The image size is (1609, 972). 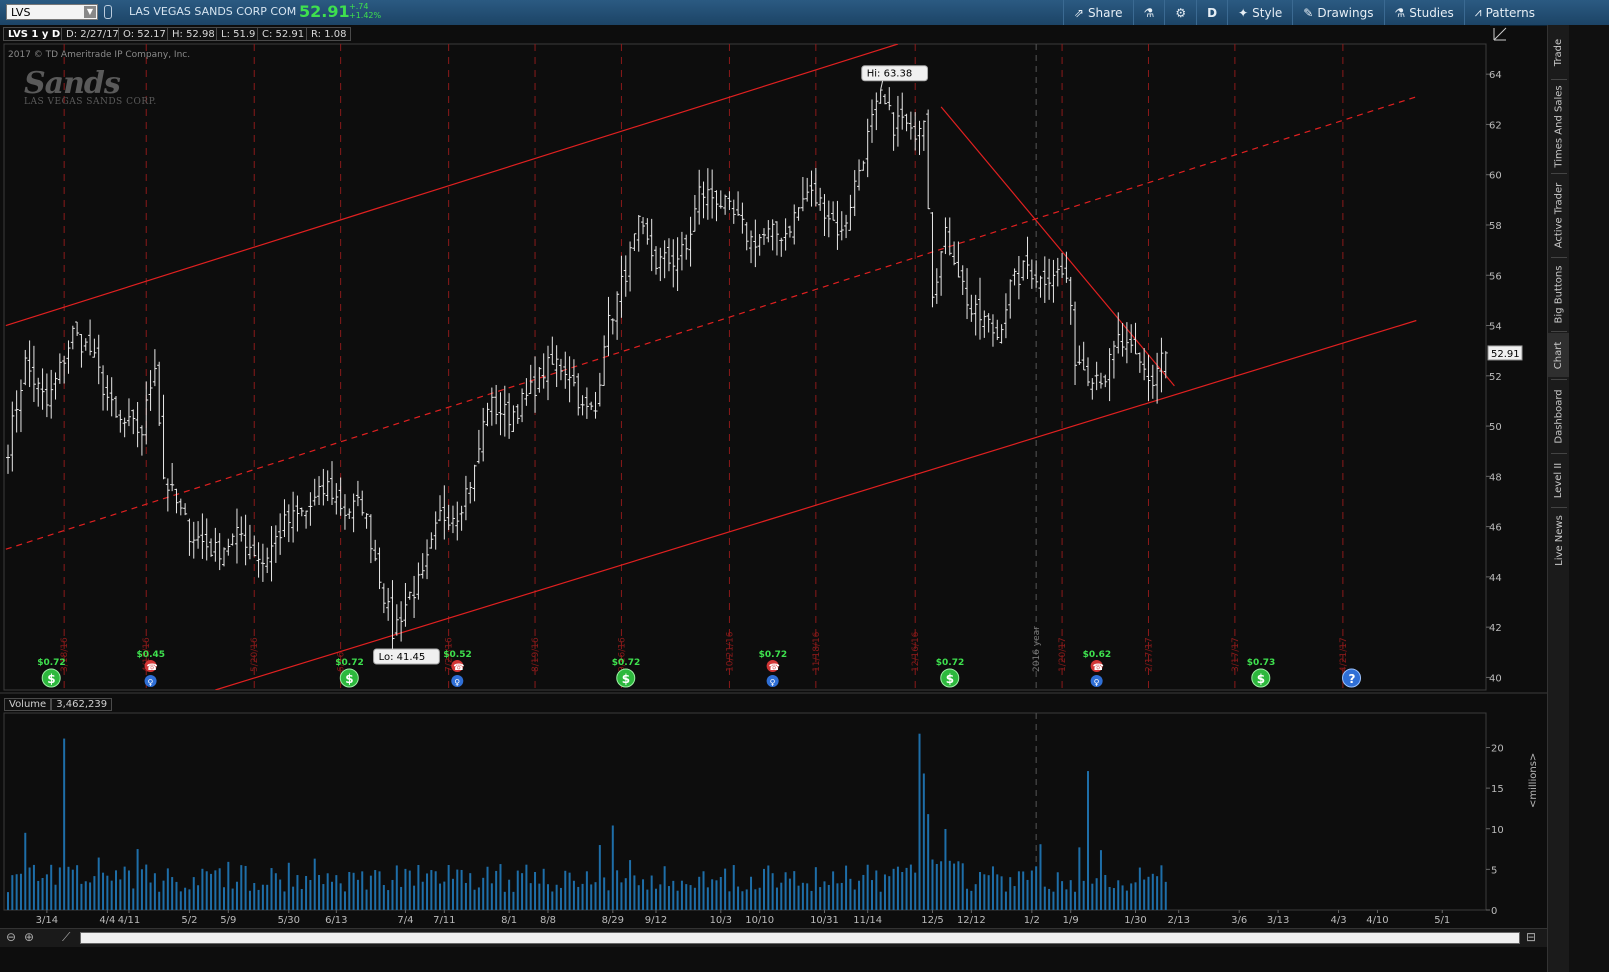 I want to click on price-tick-label: 46, so click(x=1495, y=528).